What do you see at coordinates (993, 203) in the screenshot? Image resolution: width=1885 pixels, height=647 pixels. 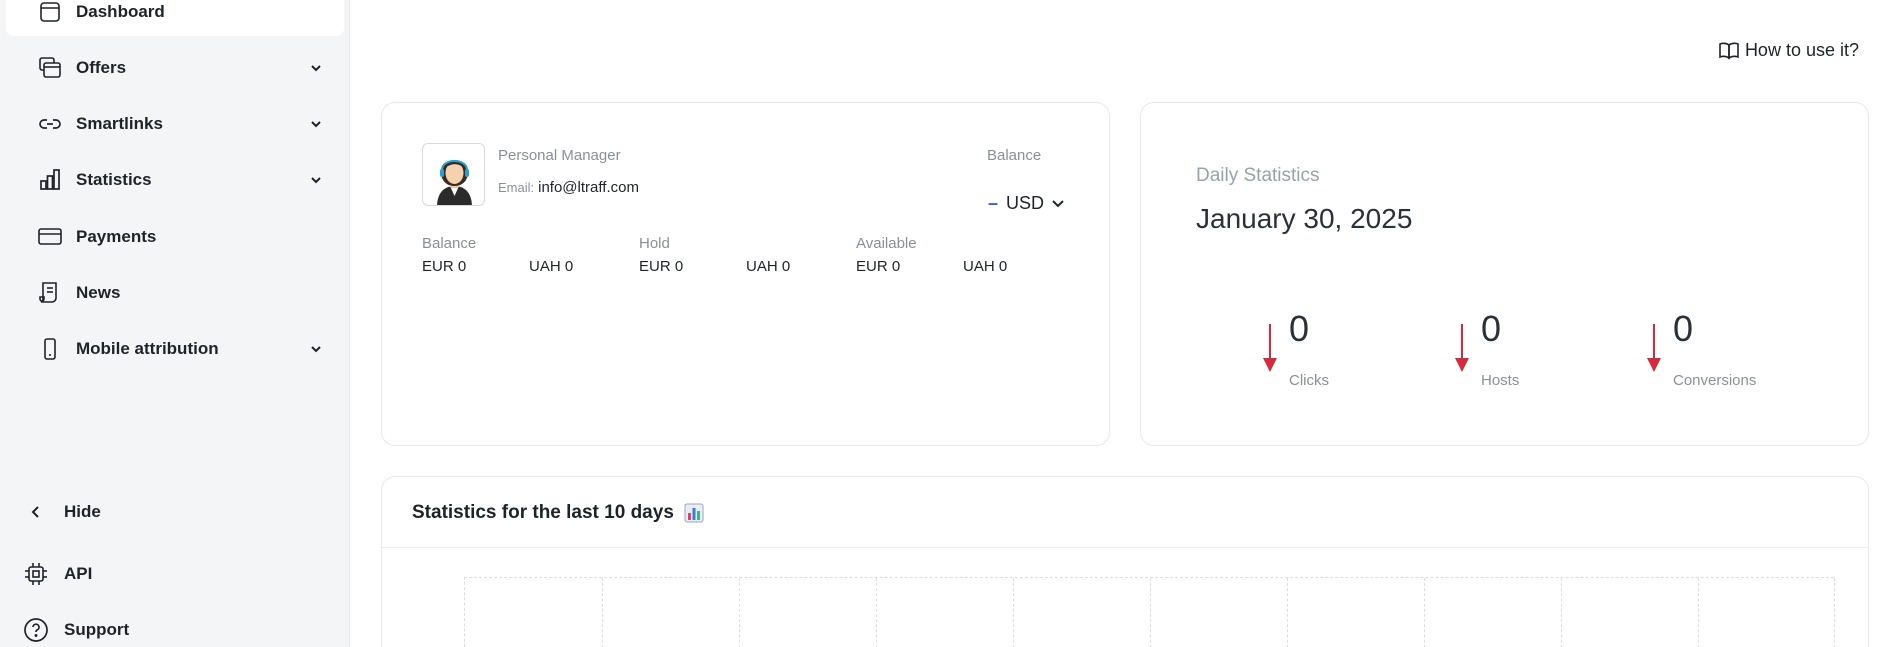 I see `currency-indicator: –` at bounding box center [993, 203].